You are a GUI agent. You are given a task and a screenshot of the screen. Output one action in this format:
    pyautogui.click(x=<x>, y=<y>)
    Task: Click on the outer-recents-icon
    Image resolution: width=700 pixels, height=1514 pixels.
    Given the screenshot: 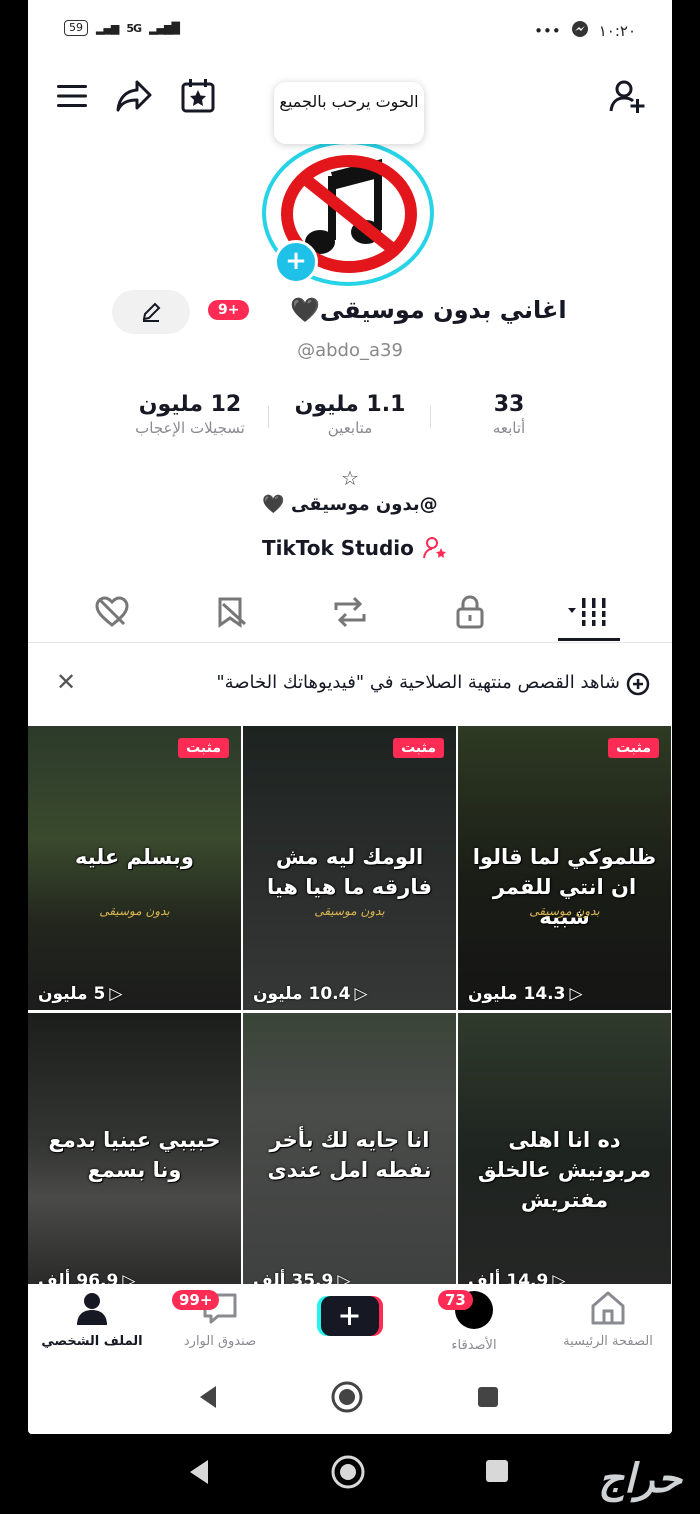 What is the action you would take?
    pyautogui.click(x=497, y=1471)
    